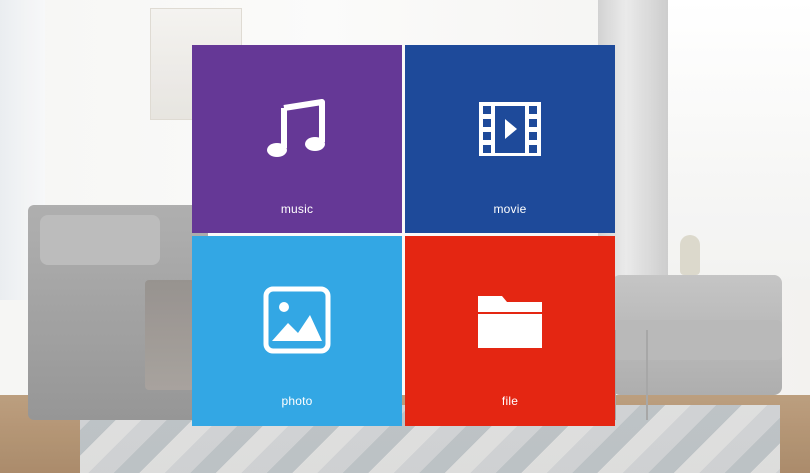 This screenshot has height=473, width=810. I want to click on music-note-icon, so click(297, 129).